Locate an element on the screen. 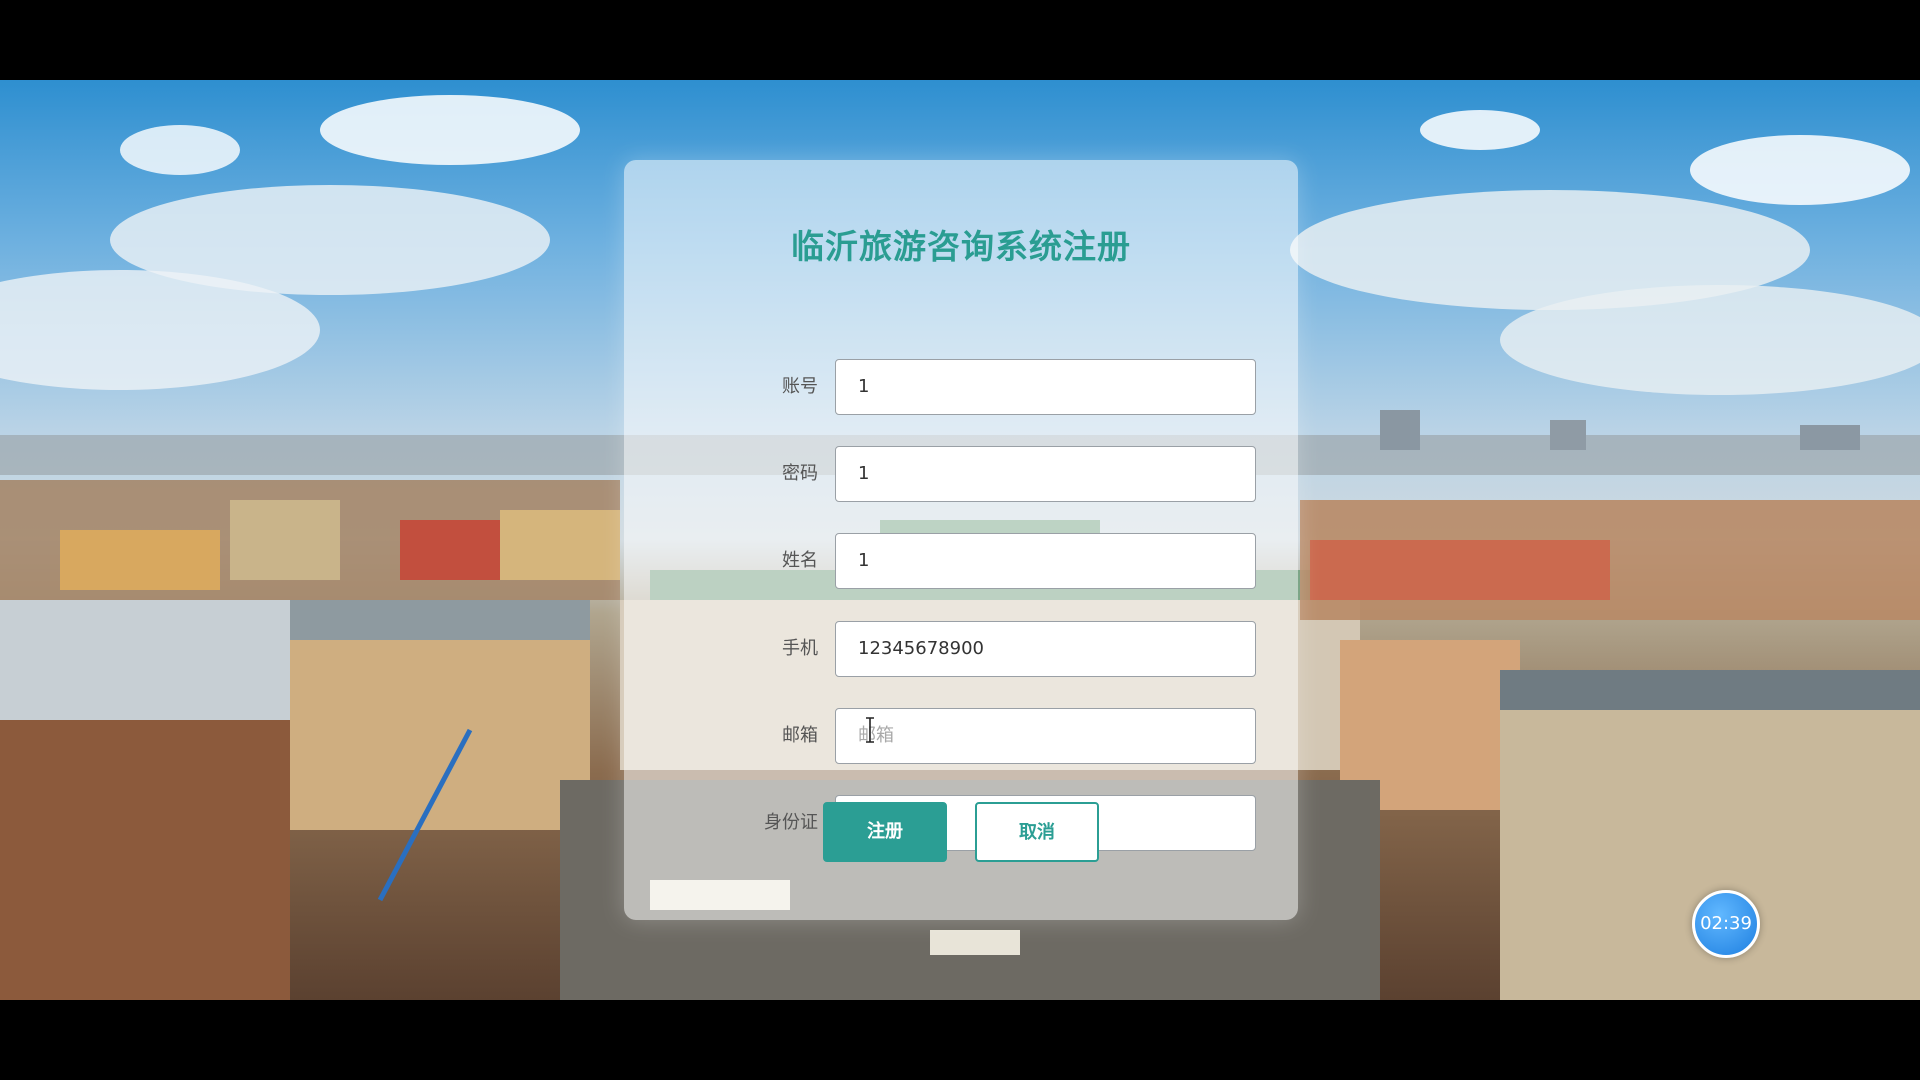 The width and height of the screenshot is (1920, 1080). name-label: 姓名 is located at coordinates (800, 560).